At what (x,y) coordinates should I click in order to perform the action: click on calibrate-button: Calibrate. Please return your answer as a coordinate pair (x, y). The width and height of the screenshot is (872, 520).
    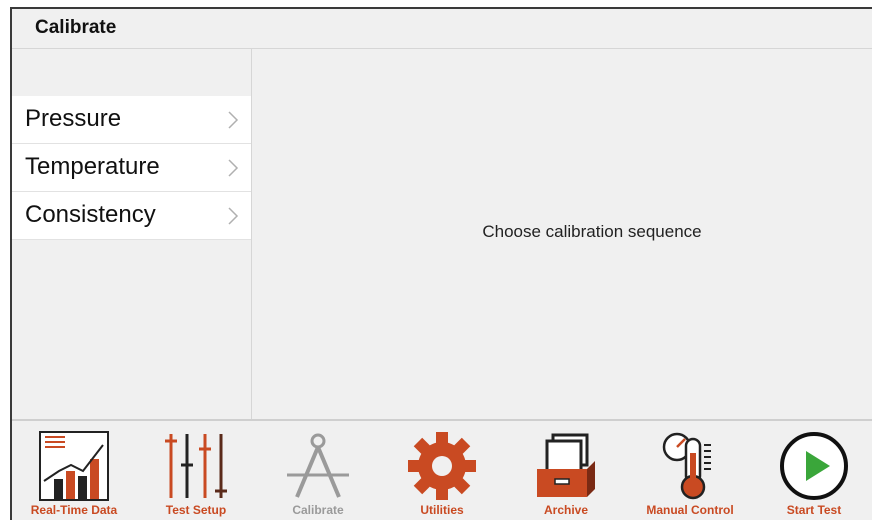
    Looking at the image, I should click on (318, 470).